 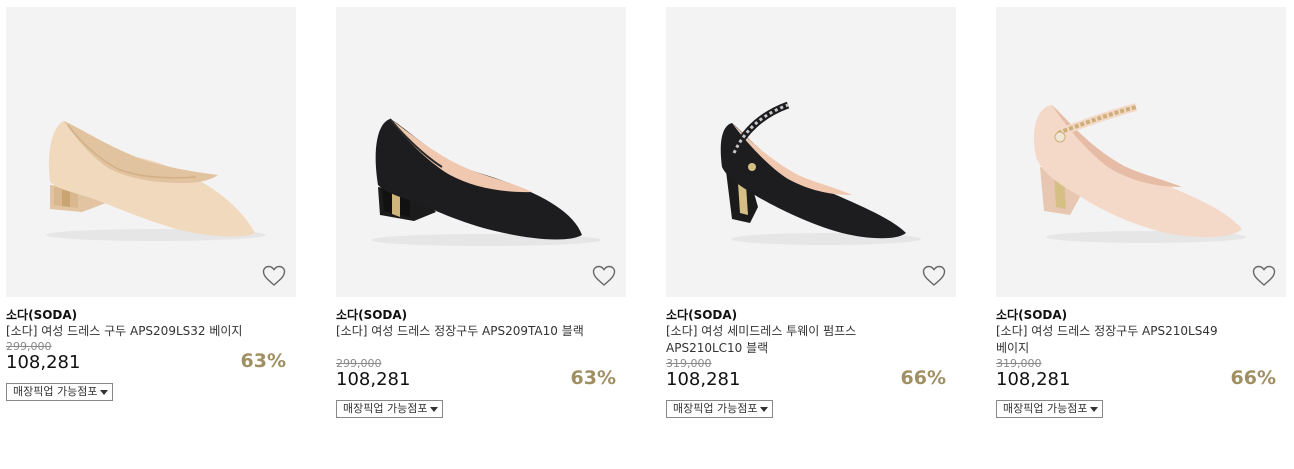 I want to click on product-name: [소다] 여성 드레스 정장구두 APS210LS49 베이지, so click(x=1121, y=340).